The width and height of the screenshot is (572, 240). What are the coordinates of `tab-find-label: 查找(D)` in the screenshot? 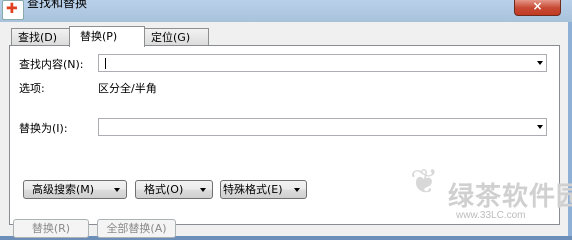 It's located at (38, 37).